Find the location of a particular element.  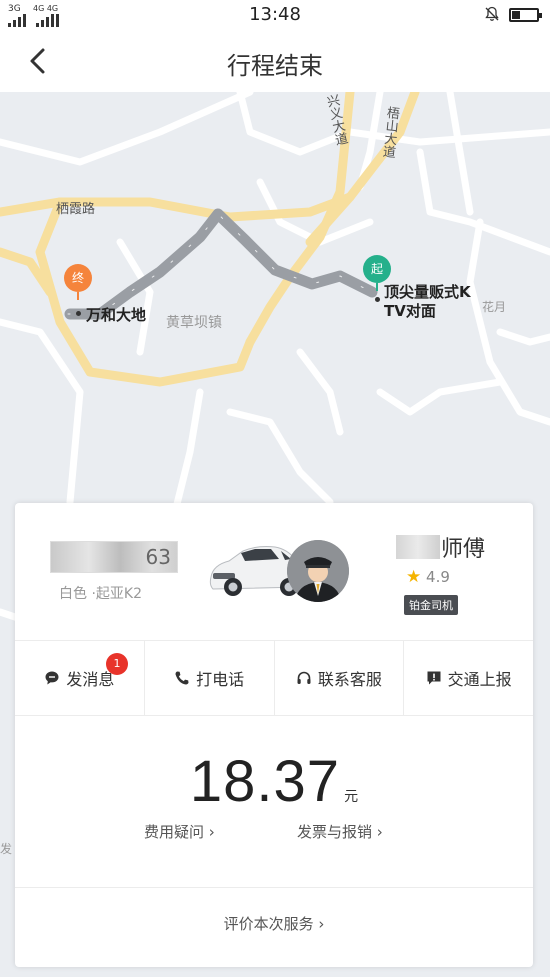

start-dot is located at coordinates (377, 299).